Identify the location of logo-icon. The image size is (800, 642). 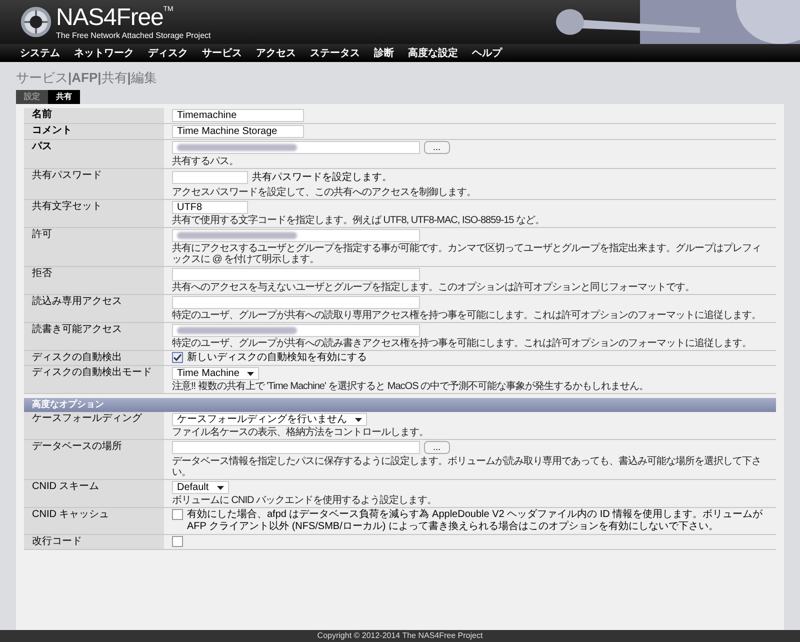
(36, 22).